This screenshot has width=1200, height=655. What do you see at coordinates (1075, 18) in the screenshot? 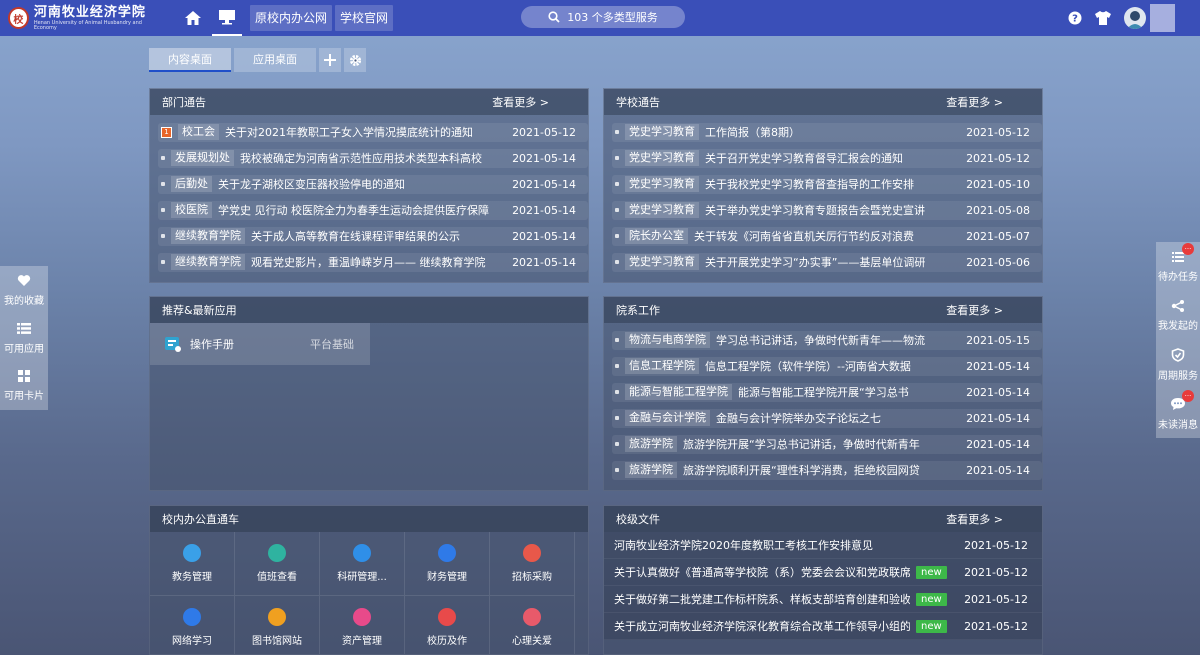
I see `help-icon: ?` at bounding box center [1075, 18].